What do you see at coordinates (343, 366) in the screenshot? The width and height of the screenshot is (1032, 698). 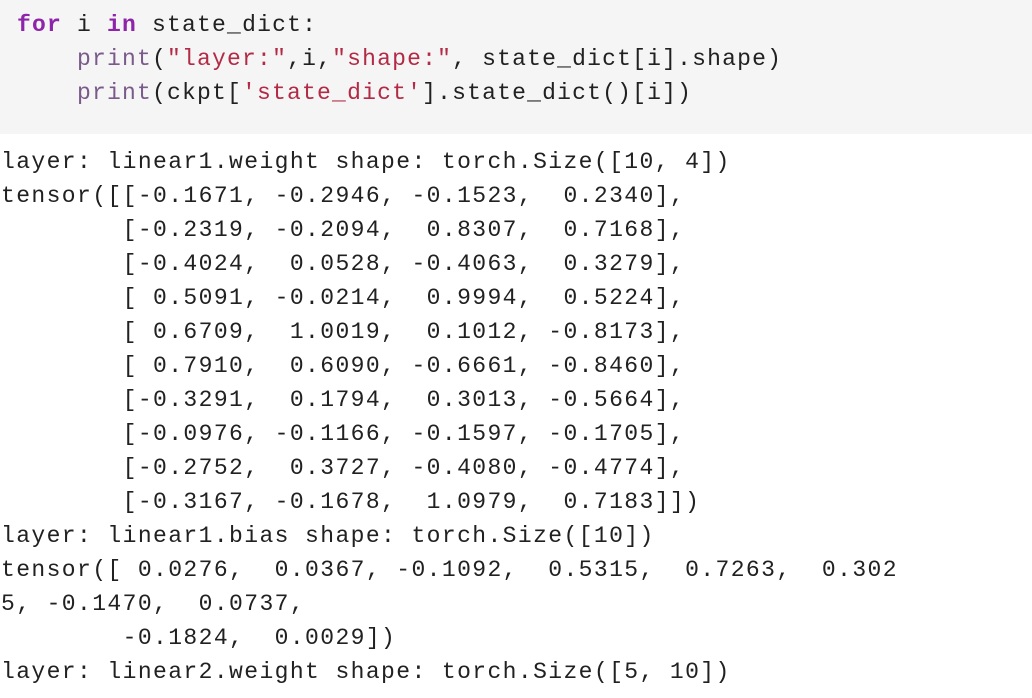 I see `output-line: [ 0.7910, 0.6090, -0.6661, -0.8460],` at bounding box center [343, 366].